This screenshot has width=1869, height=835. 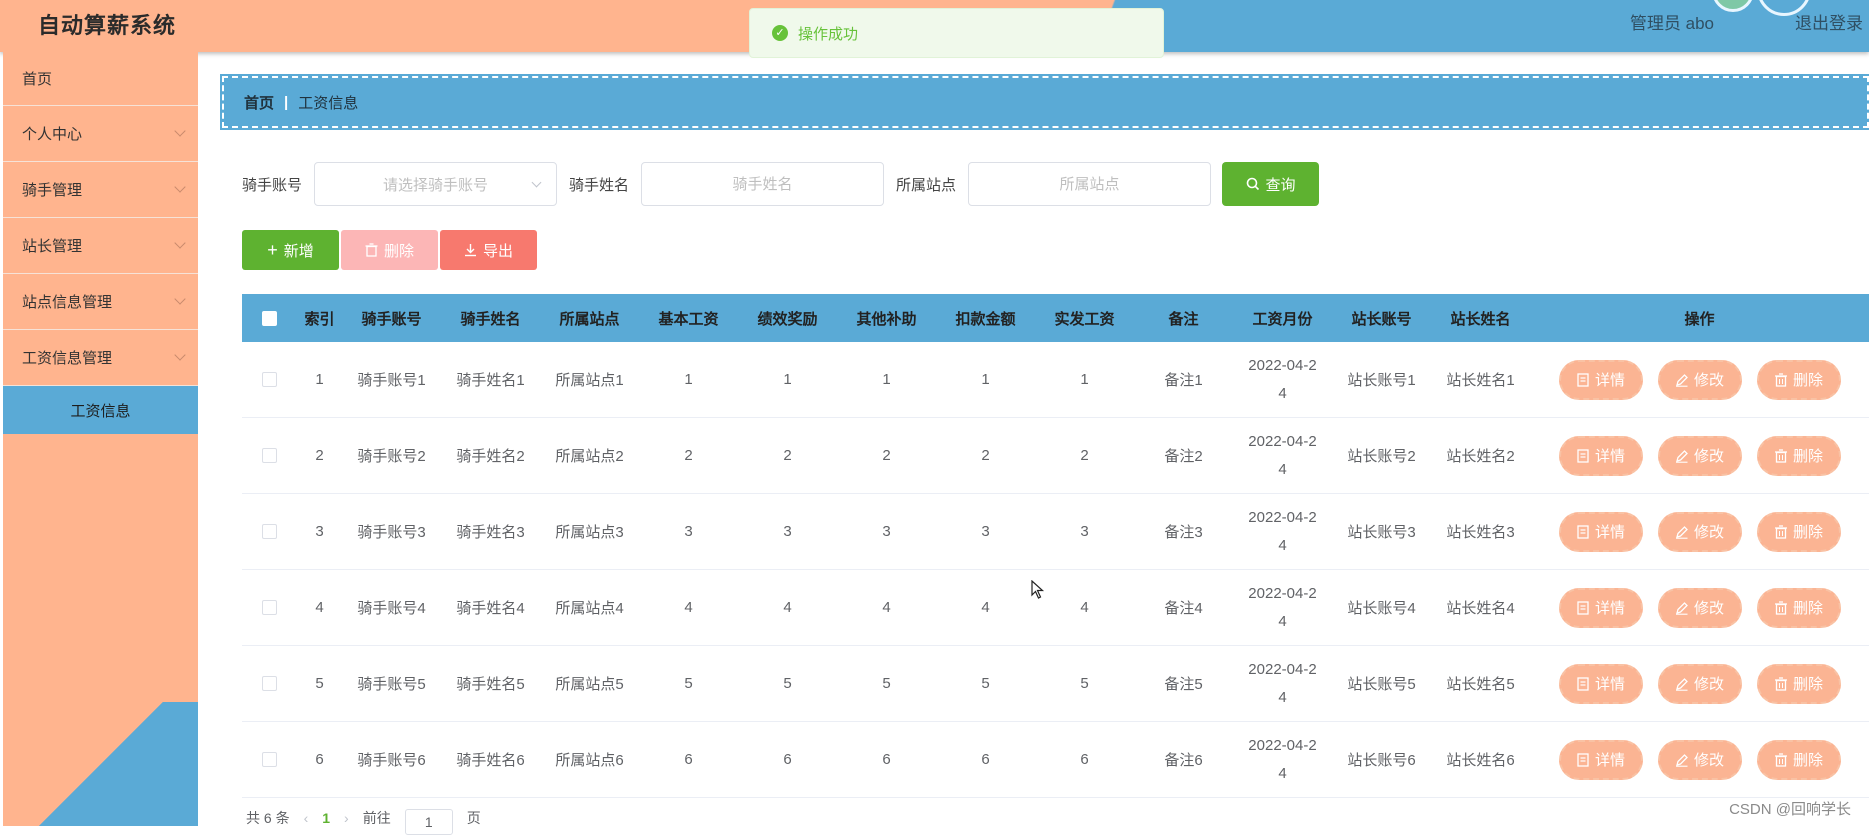 I want to click on cell-base-salary: 6, so click(x=688, y=759).